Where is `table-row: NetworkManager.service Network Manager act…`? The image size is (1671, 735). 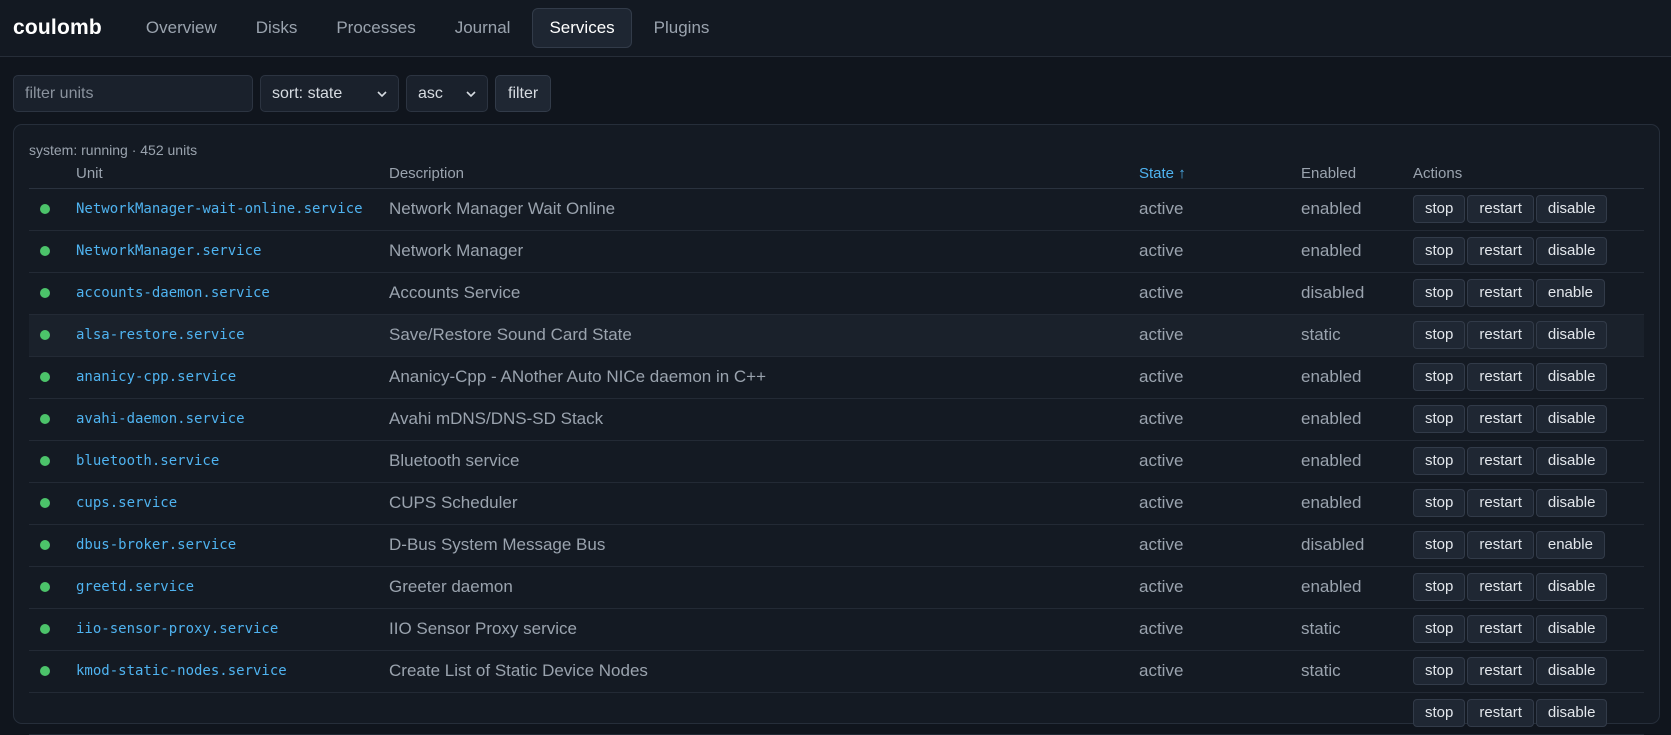
table-row: NetworkManager.service Network Manager act… is located at coordinates (836, 251).